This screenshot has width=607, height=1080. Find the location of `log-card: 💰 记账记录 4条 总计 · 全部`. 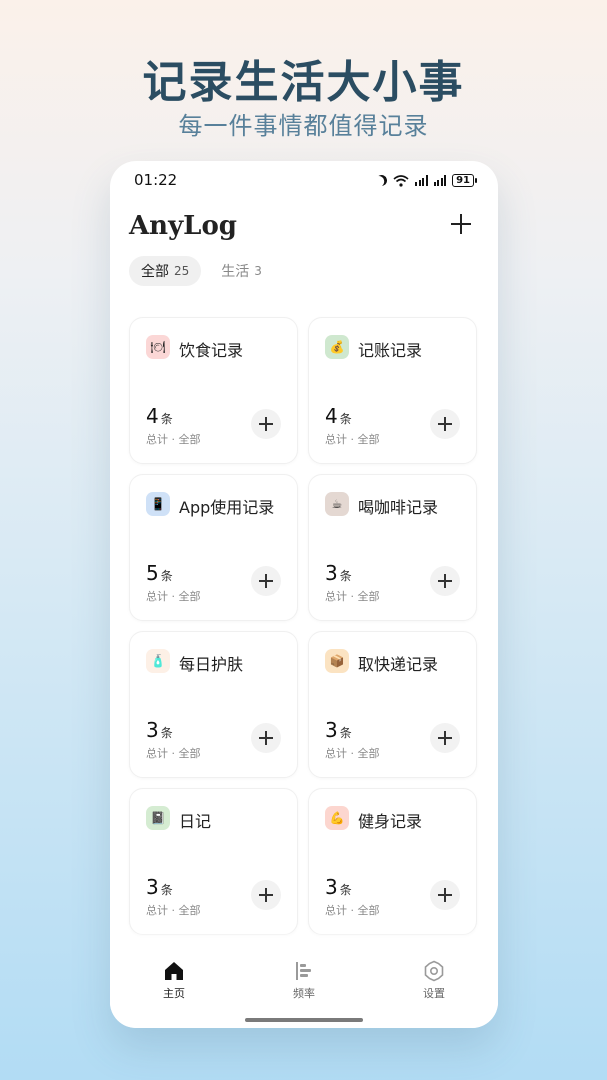

log-card: 💰 记账记录 4条 总计 · 全部 is located at coordinates (392, 390).